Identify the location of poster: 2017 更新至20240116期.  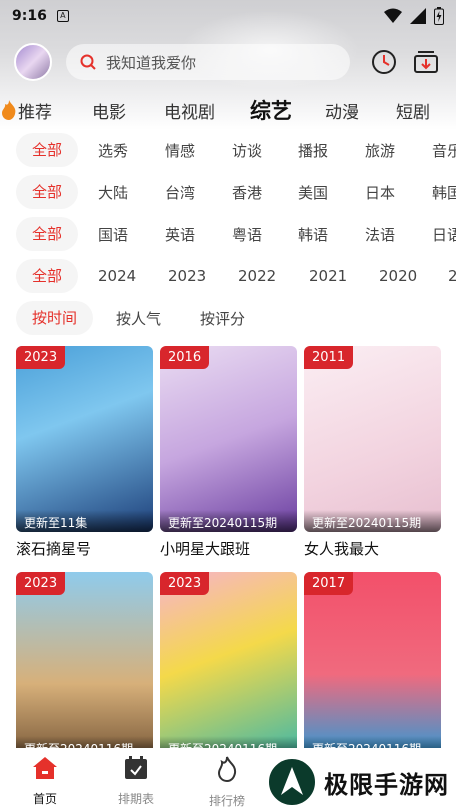
(372, 665).